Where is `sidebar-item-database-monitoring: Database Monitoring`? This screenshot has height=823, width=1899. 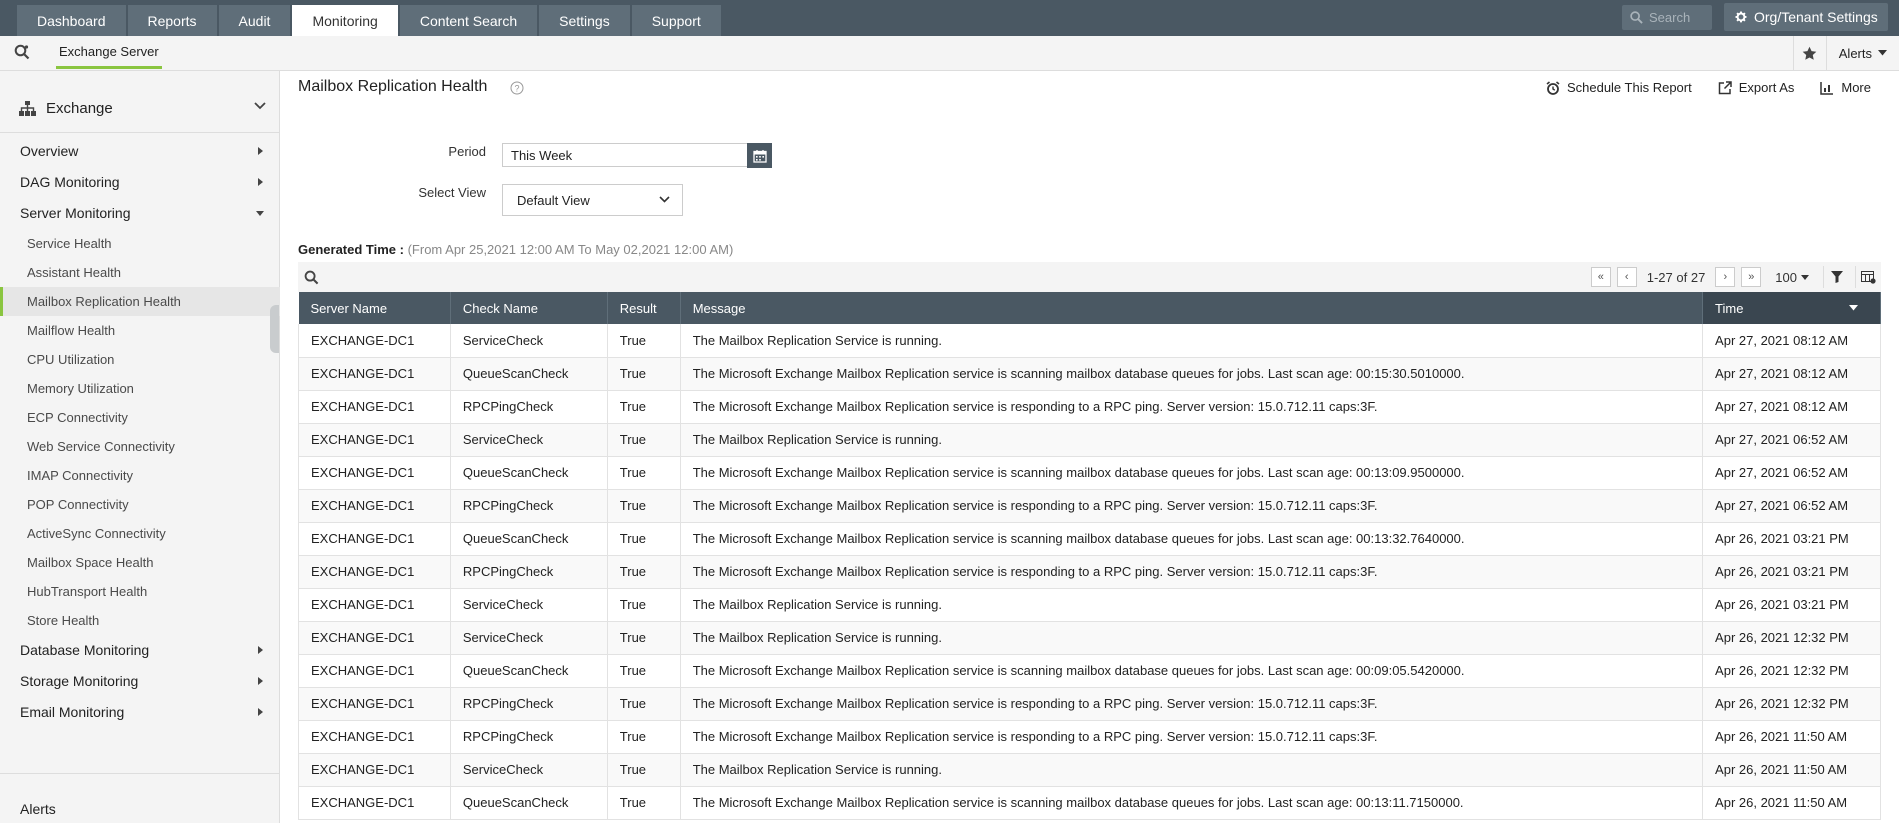 sidebar-item-database-monitoring: Database Monitoring is located at coordinates (140, 649).